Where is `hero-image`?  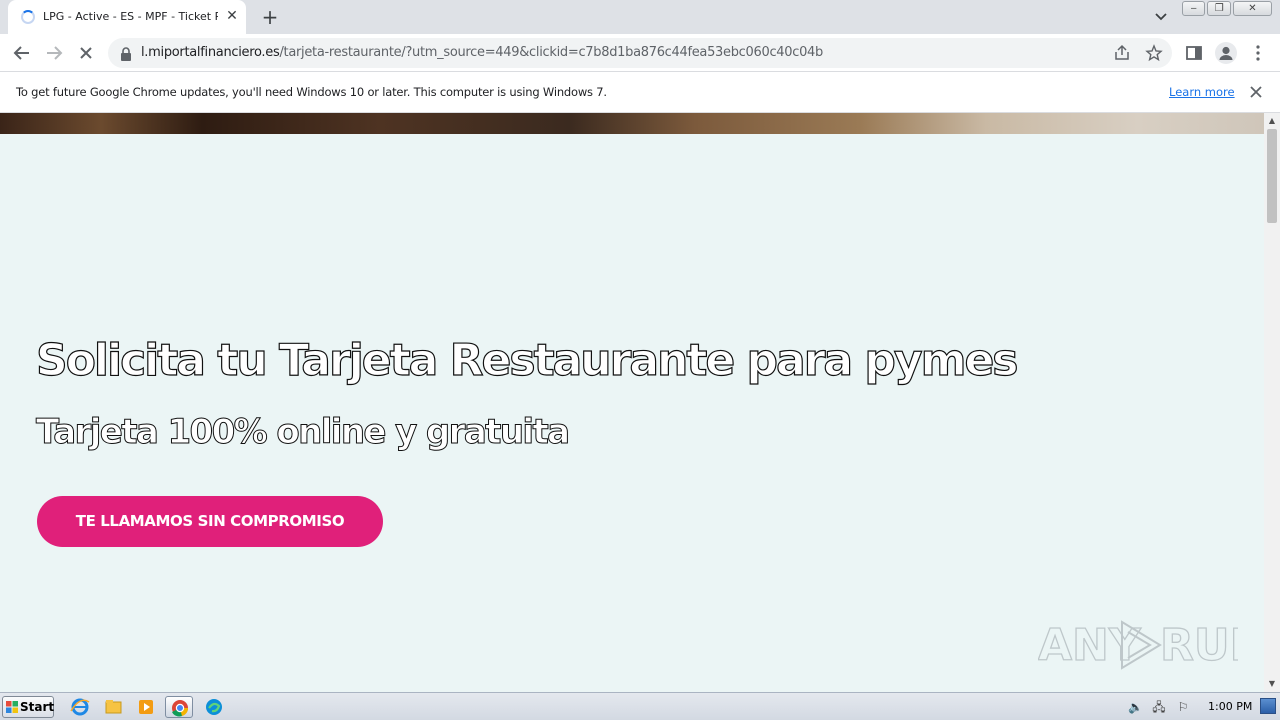
hero-image is located at coordinates (632, 123).